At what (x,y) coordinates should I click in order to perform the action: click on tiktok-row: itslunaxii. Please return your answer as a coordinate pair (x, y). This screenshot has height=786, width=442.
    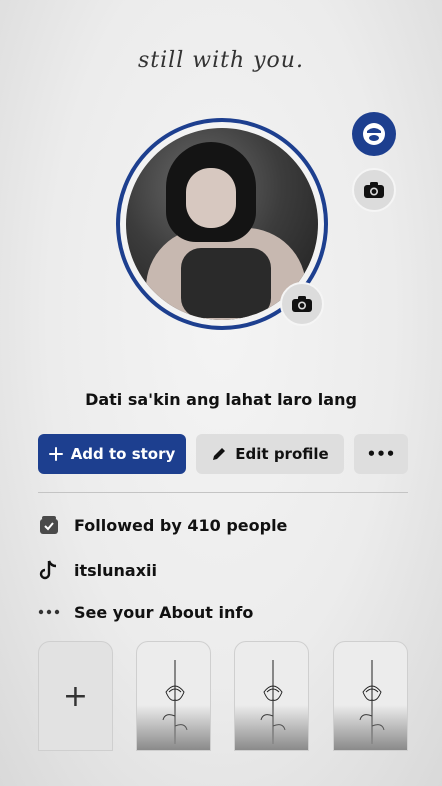
    Looking at the image, I should click on (97, 570).